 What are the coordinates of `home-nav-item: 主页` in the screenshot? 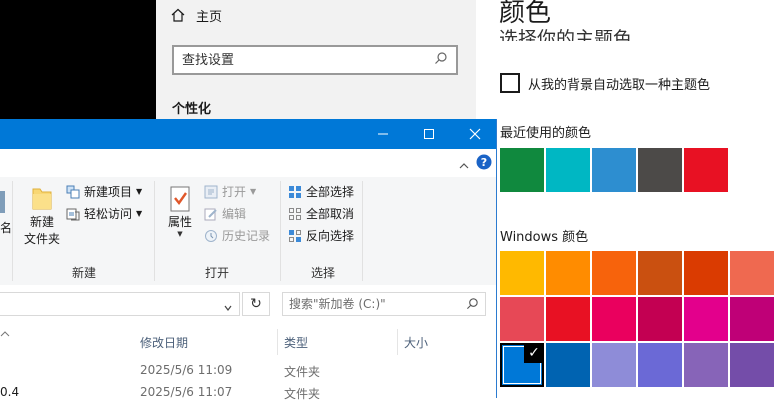 It's located at (196, 15).